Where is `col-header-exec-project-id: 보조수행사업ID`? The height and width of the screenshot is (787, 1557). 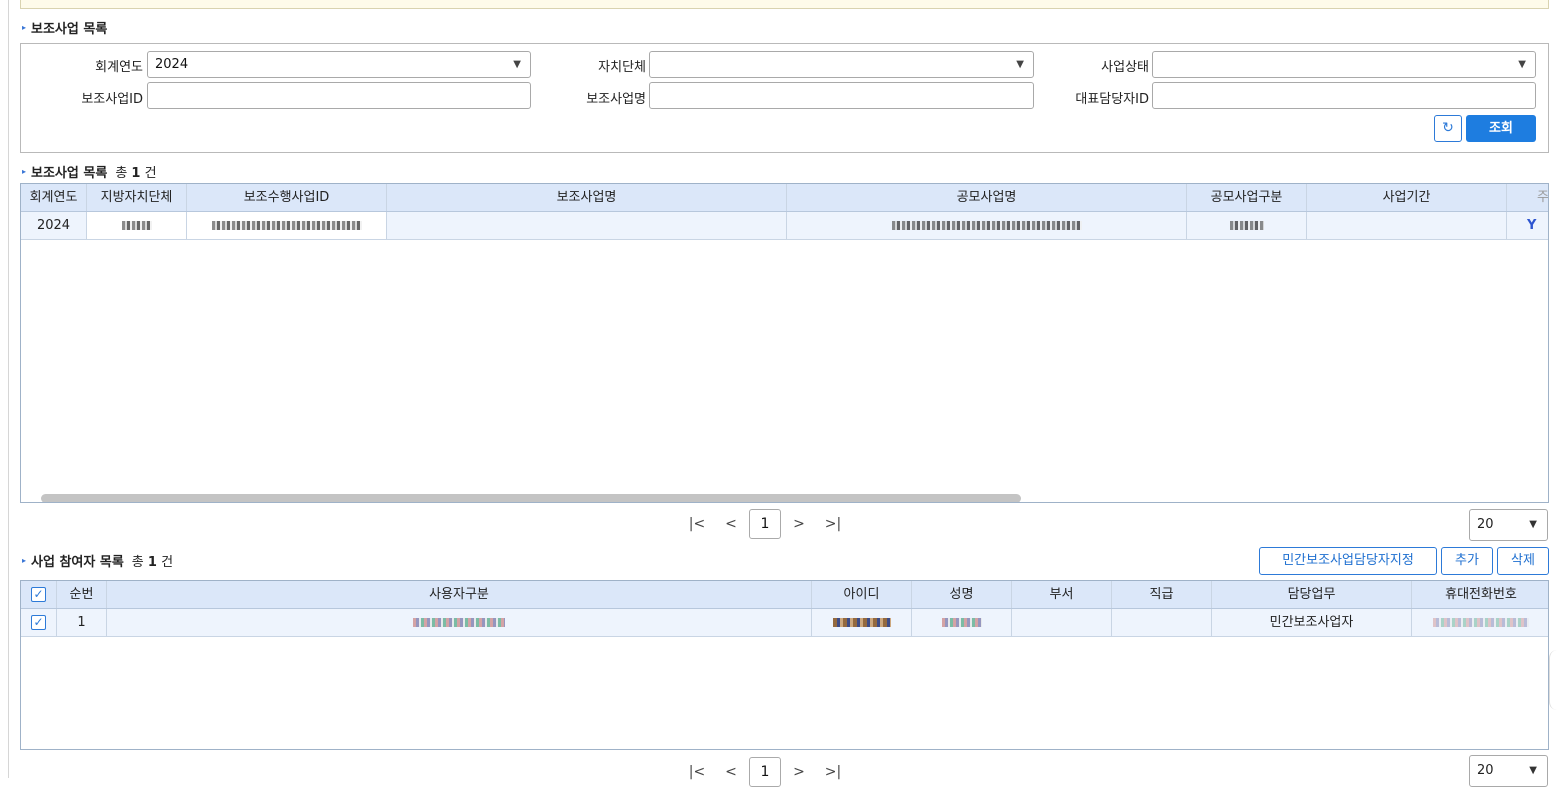
col-header-exec-project-id: 보조수행사업ID is located at coordinates (287, 197).